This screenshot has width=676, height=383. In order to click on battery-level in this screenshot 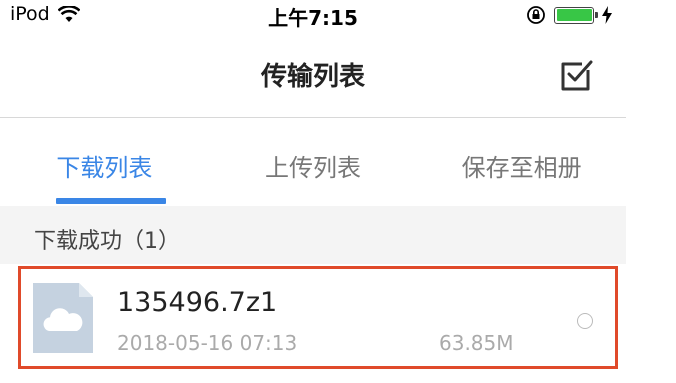, I will do `click(574, 15)`.